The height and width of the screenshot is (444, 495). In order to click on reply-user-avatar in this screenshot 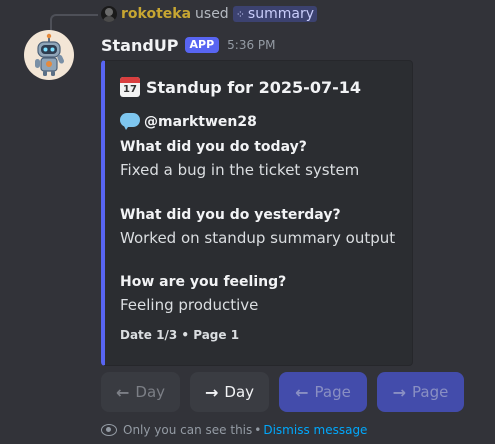, I will do `click(109, 14)`.